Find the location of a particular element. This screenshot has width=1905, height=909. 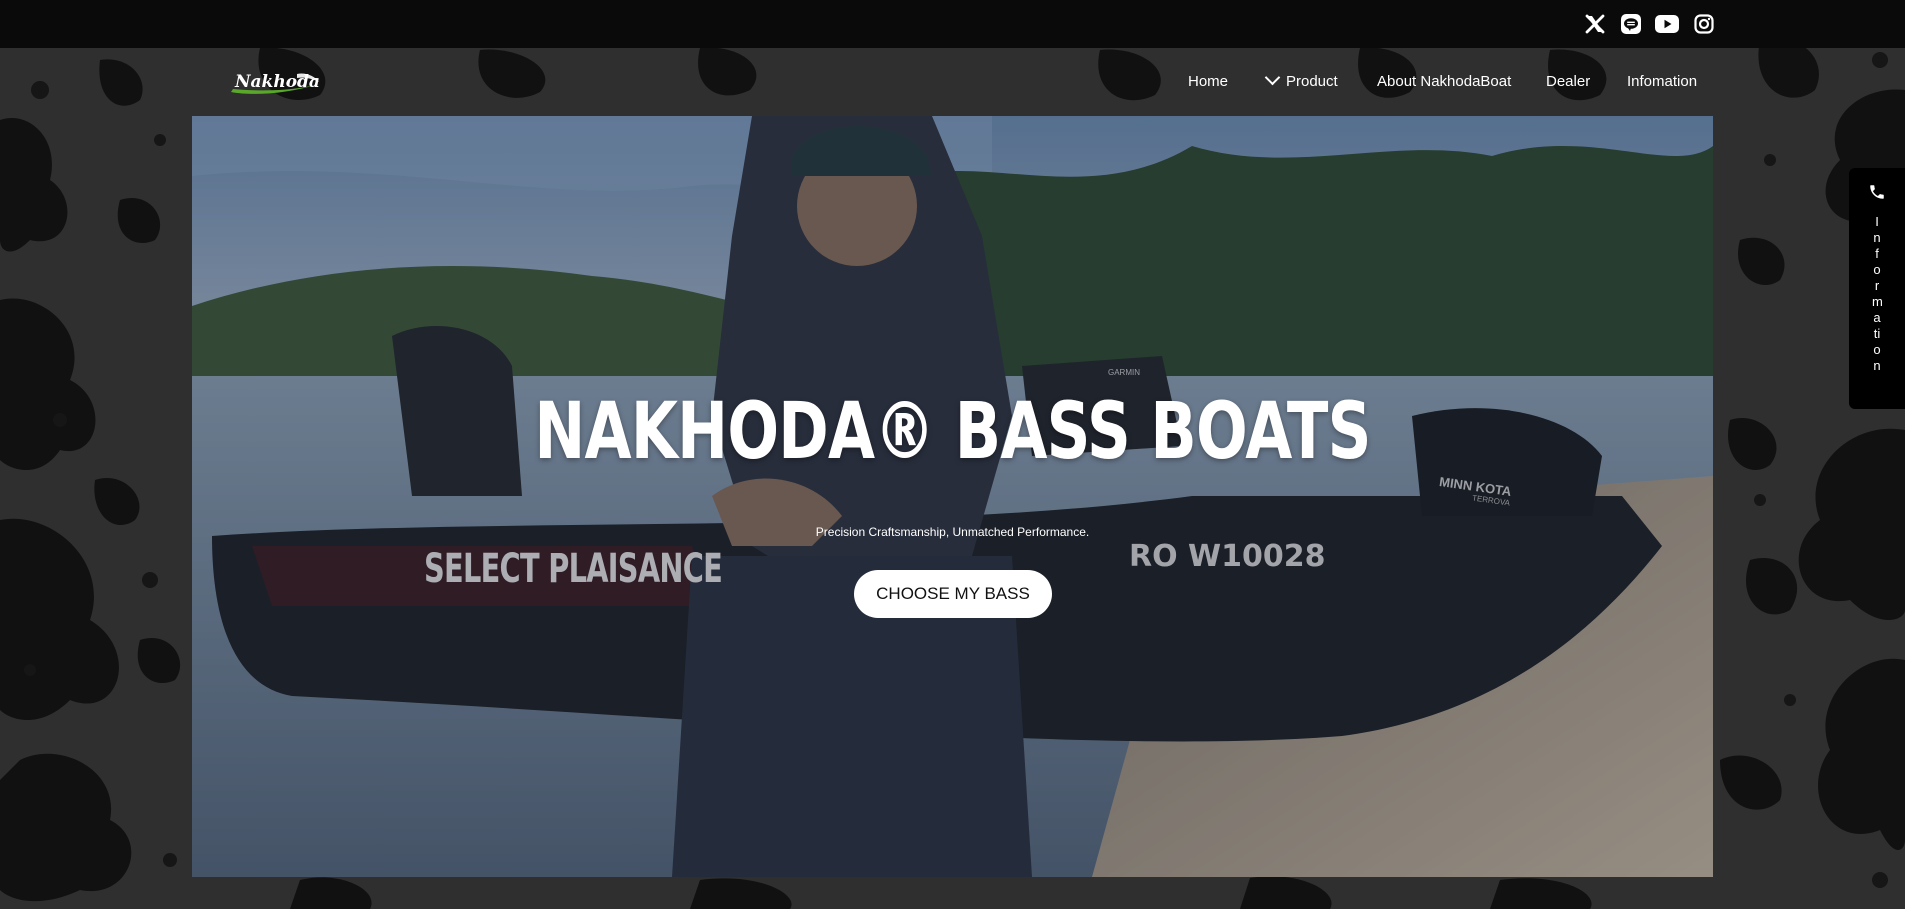

nav-about: About NakhodaBoat is located at coordinates (1444, 82).